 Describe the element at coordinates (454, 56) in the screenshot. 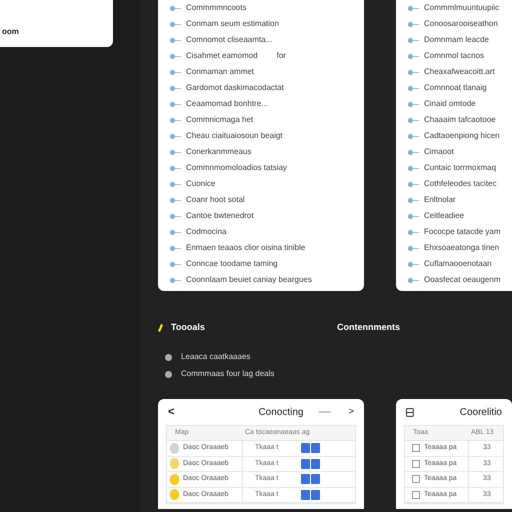

I see `list-item: Comnmol tacnos` at that location.